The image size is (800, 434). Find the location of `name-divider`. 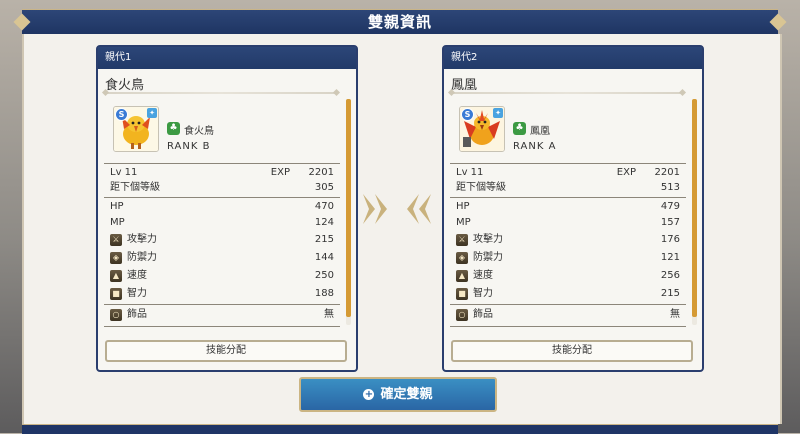

name-divider is located at coordinates (221, 93).